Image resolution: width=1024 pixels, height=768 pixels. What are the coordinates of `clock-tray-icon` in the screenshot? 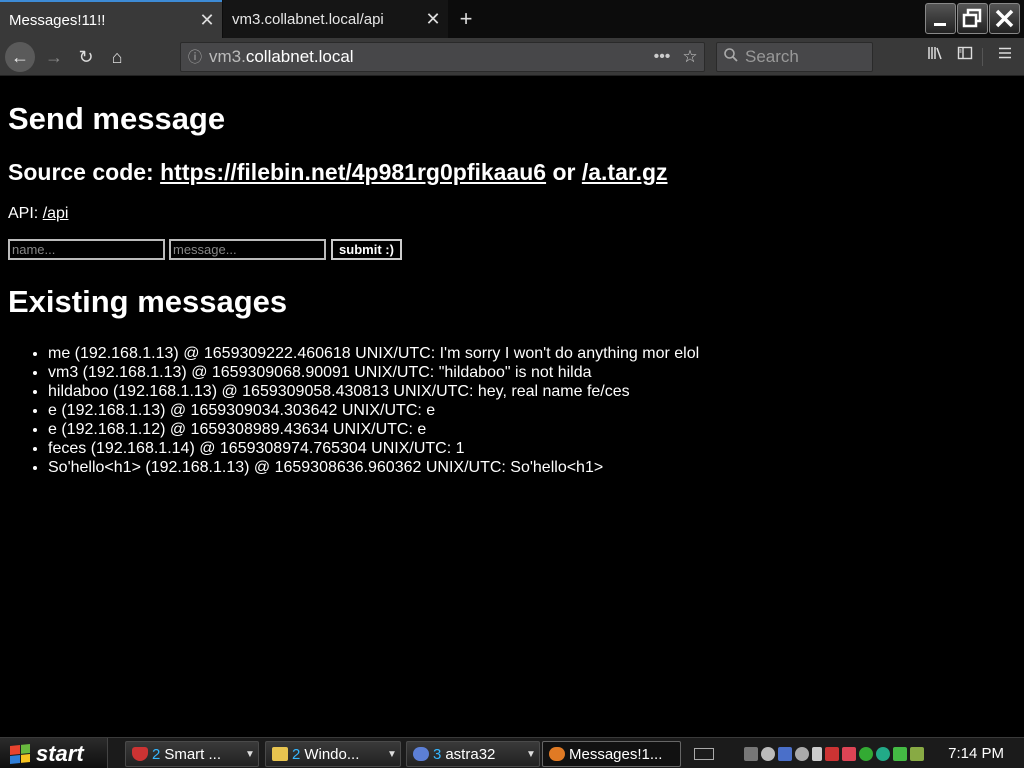 It's located at (768, 753).